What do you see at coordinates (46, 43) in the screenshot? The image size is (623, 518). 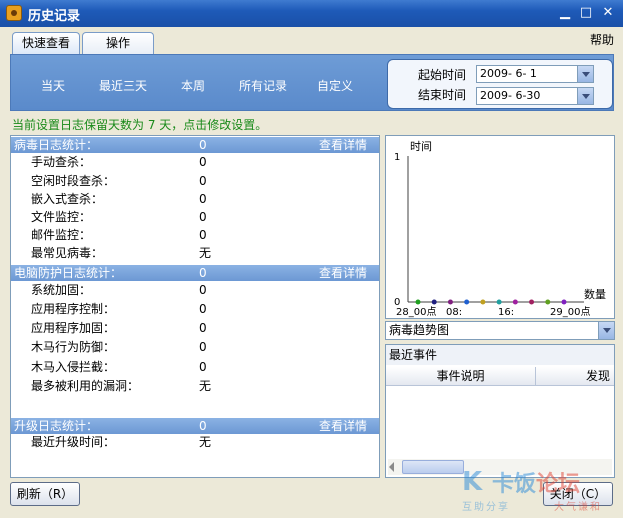 I see `tab-quick-view: 快速查看` at bounding box center [46, 43].